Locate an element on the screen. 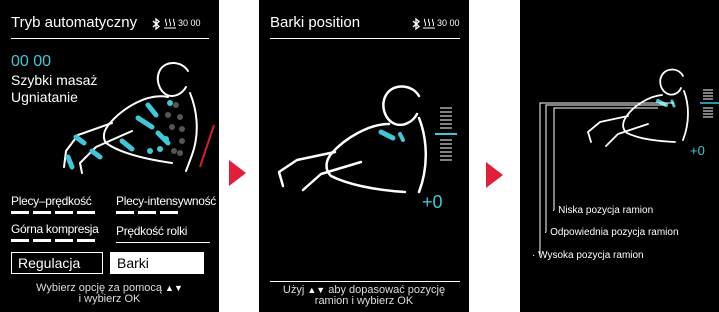  proper-position-text: Odpowiednia pozycja ramion is located at coordinates (614, 232).